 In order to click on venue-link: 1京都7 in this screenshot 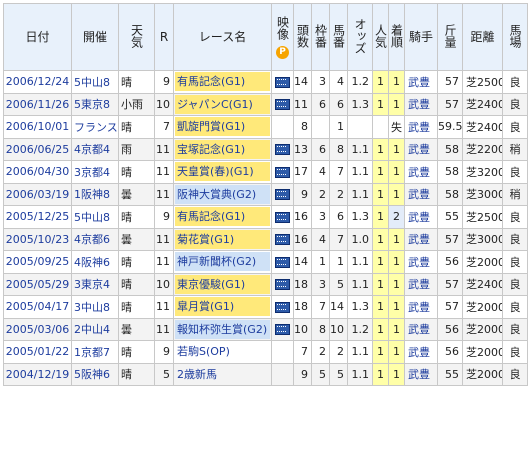, I will do `click(95, 352)`.